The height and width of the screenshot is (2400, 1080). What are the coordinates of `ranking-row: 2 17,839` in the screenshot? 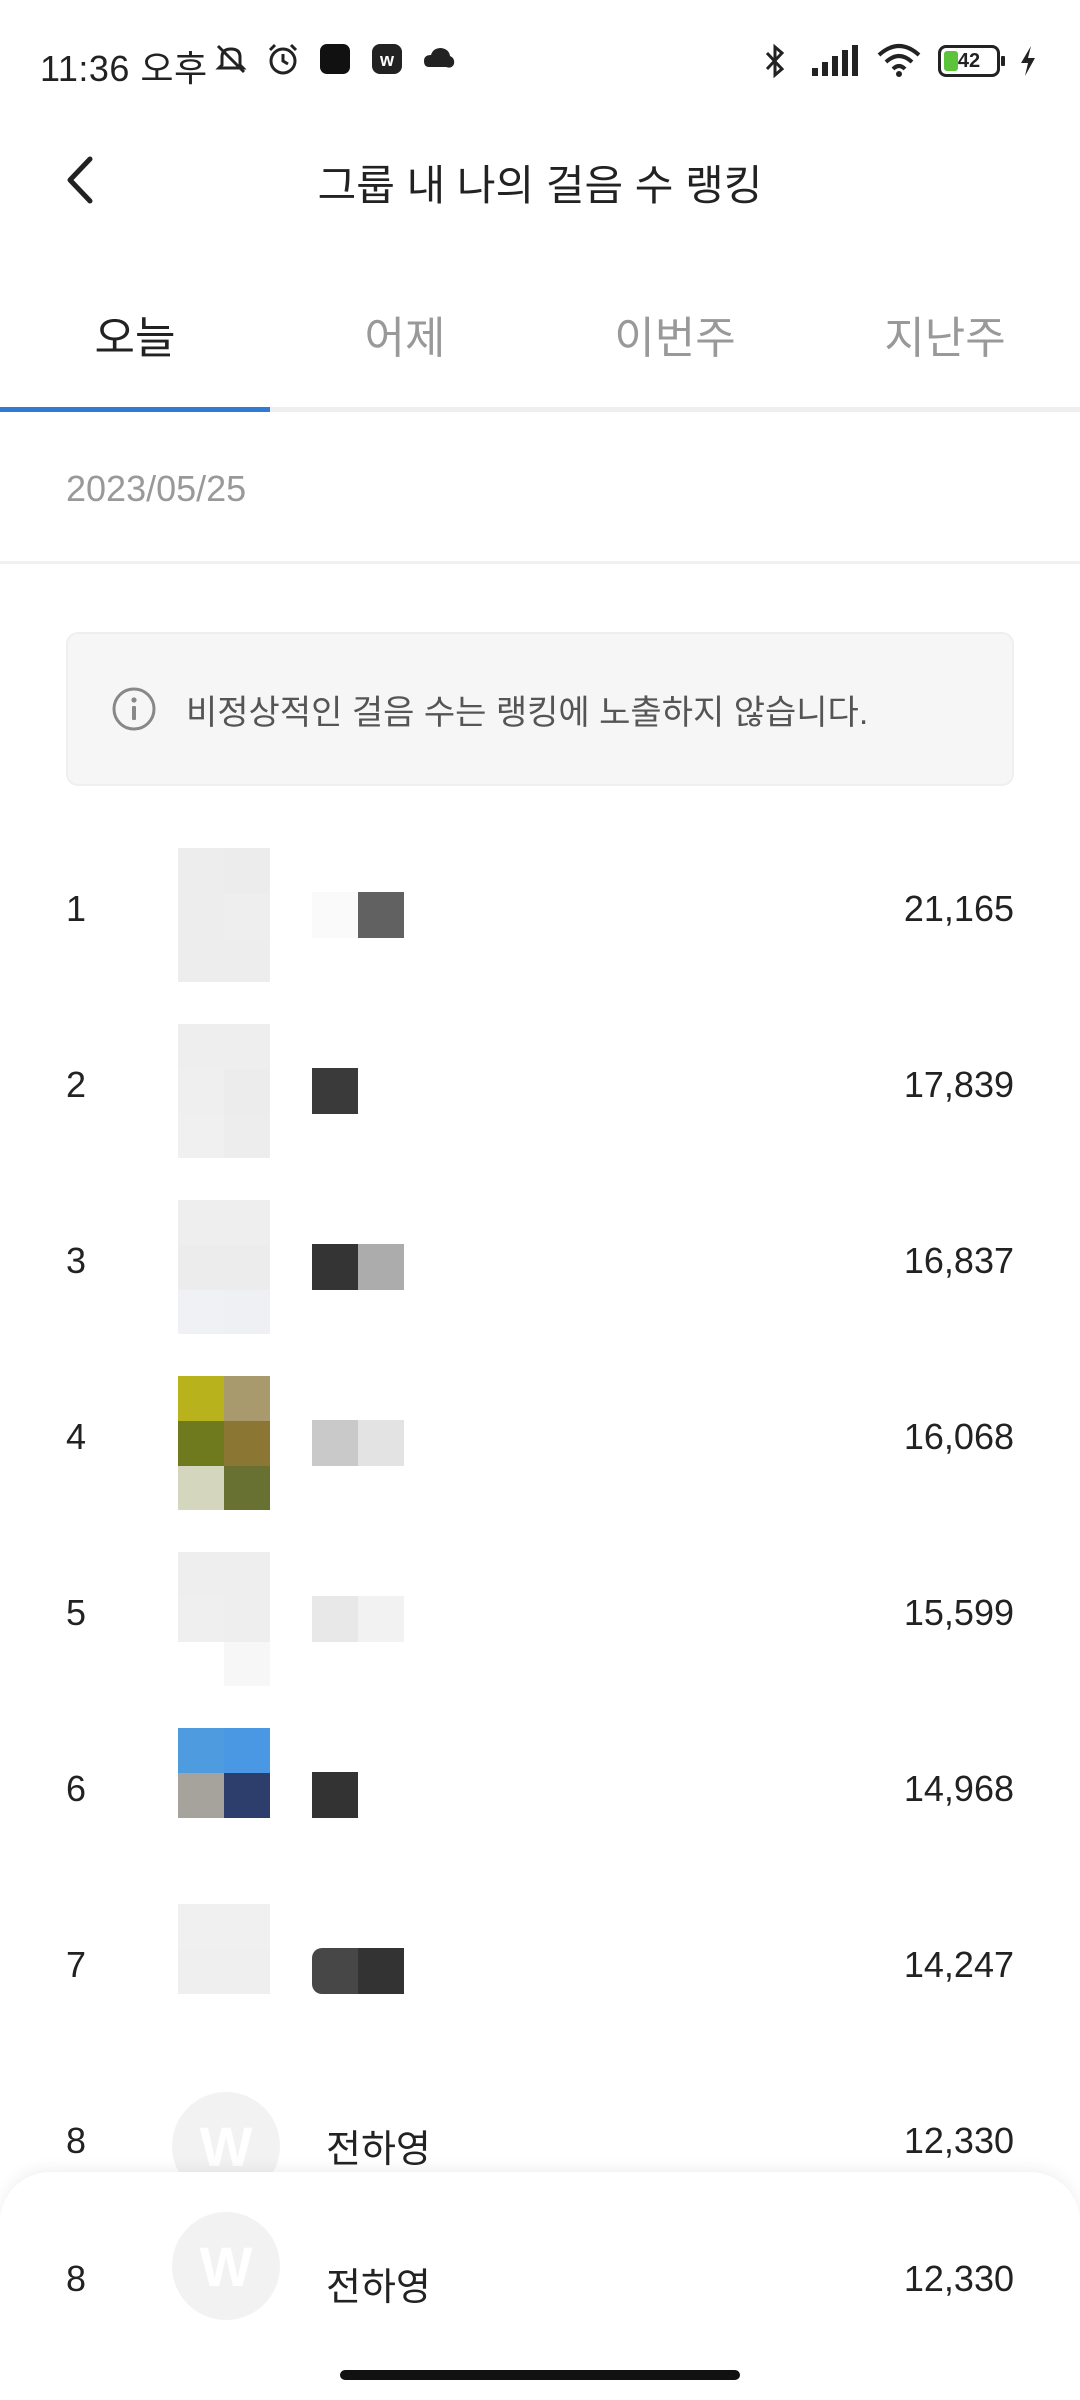 It's located at (540, 1084).